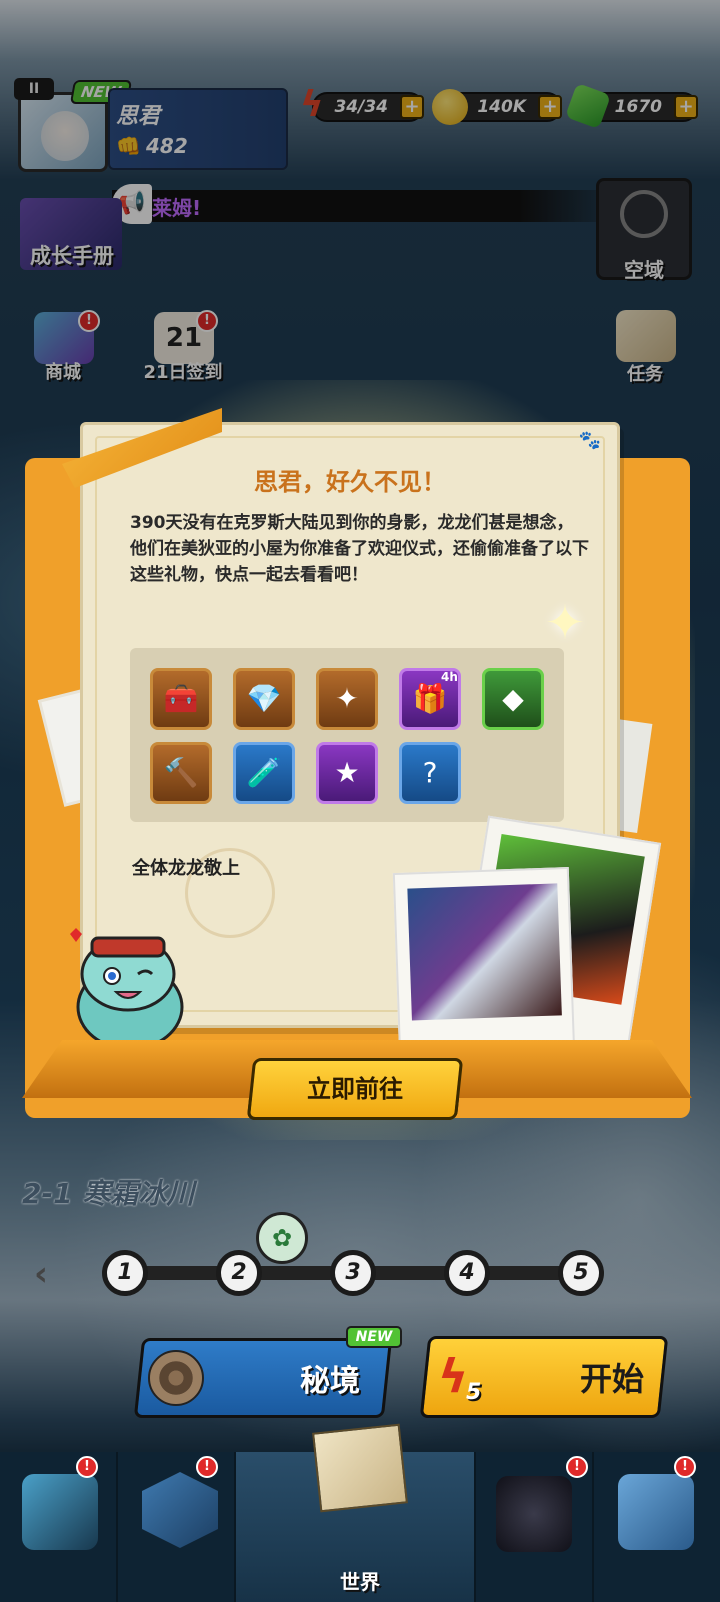  What do you see at coordinates (590, 440) in the screenshot?
I see `paw-corner-icon: 🐾` at bounding box center [590, 440].